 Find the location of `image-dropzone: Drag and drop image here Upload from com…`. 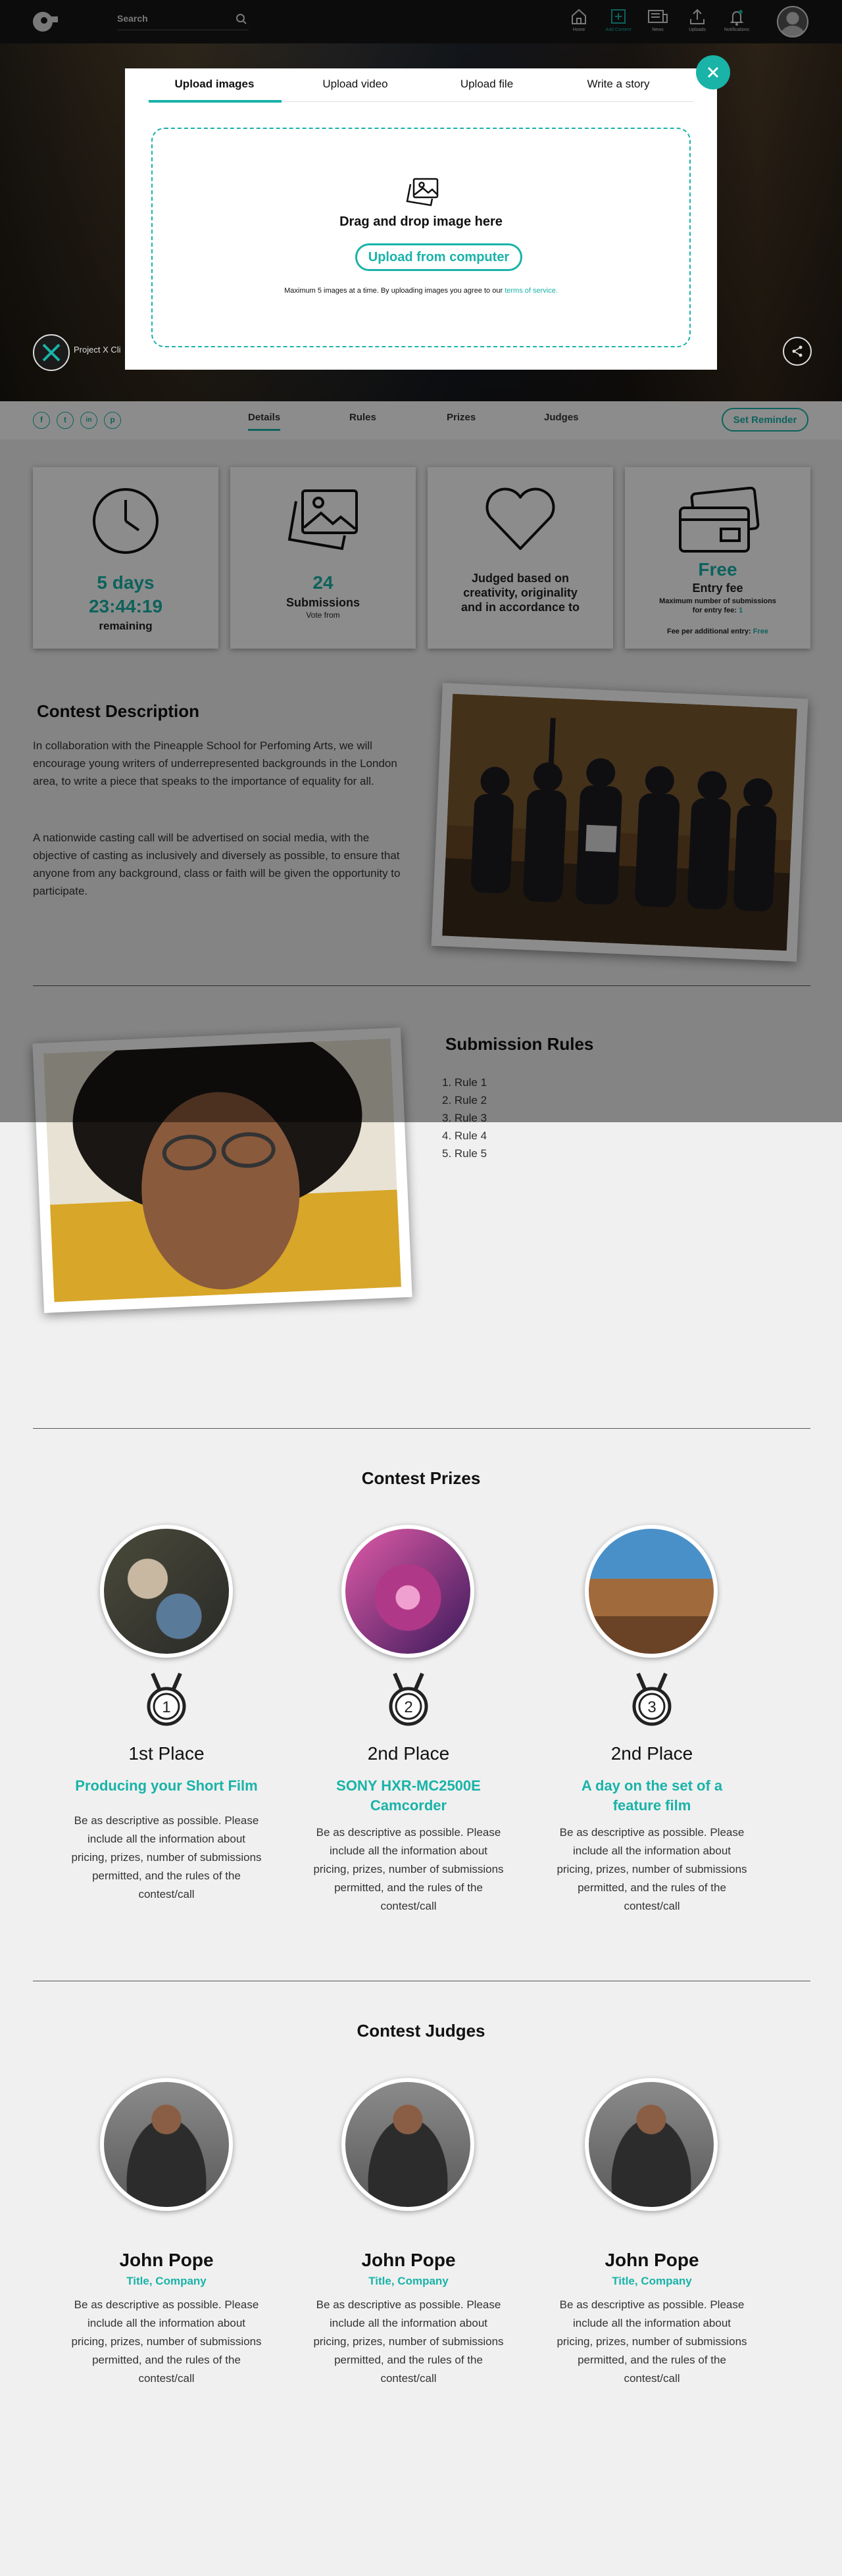

image-dropzone: Drag and drop image here Upload from com… is located at coordinates (421, 237).